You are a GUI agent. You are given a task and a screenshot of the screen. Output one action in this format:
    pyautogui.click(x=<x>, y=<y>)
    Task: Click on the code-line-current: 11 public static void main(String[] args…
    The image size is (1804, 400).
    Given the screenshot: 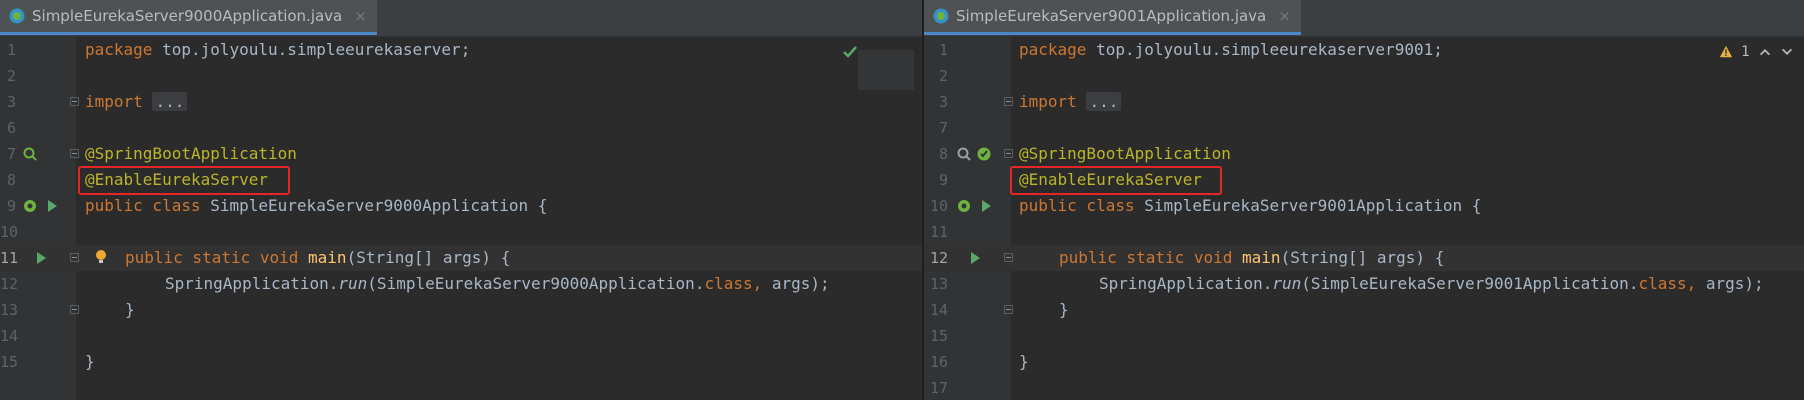 What is the action you would take?
    pyautogui.click(x=461, y=258)
    